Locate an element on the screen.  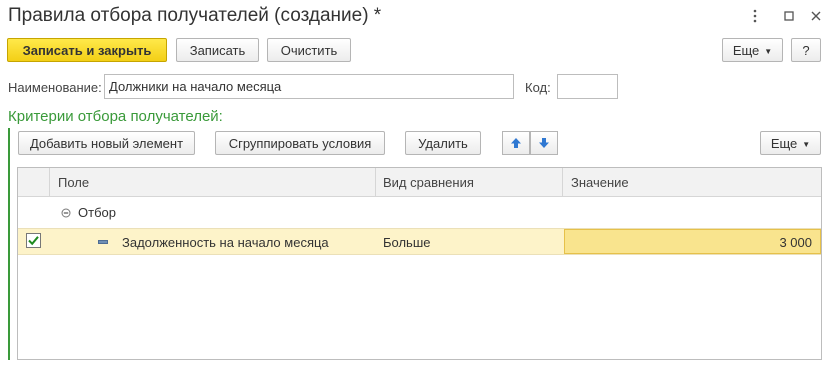
row-comparison: Больше is located at coordinates (407, 242).